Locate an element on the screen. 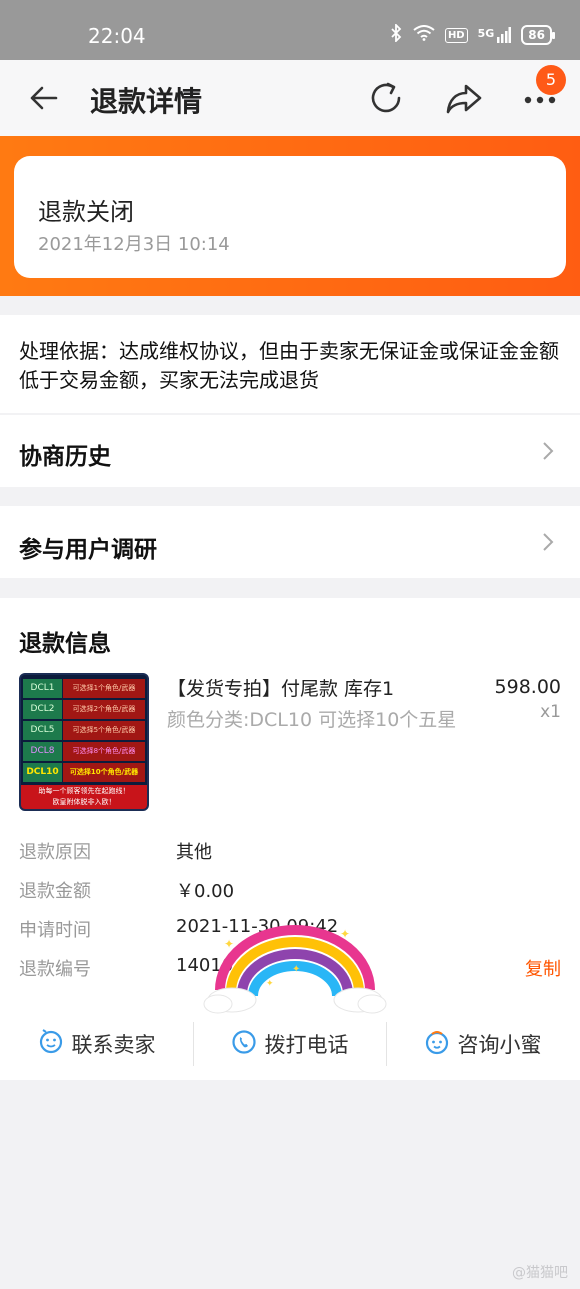  call-phone-label: 拨打电话 is located at coordinates (306, 1045).